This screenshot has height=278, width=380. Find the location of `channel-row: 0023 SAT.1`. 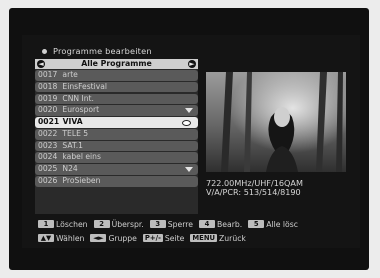

channel-row: 0023 SAT.1 is located at coordinates (116, 146).